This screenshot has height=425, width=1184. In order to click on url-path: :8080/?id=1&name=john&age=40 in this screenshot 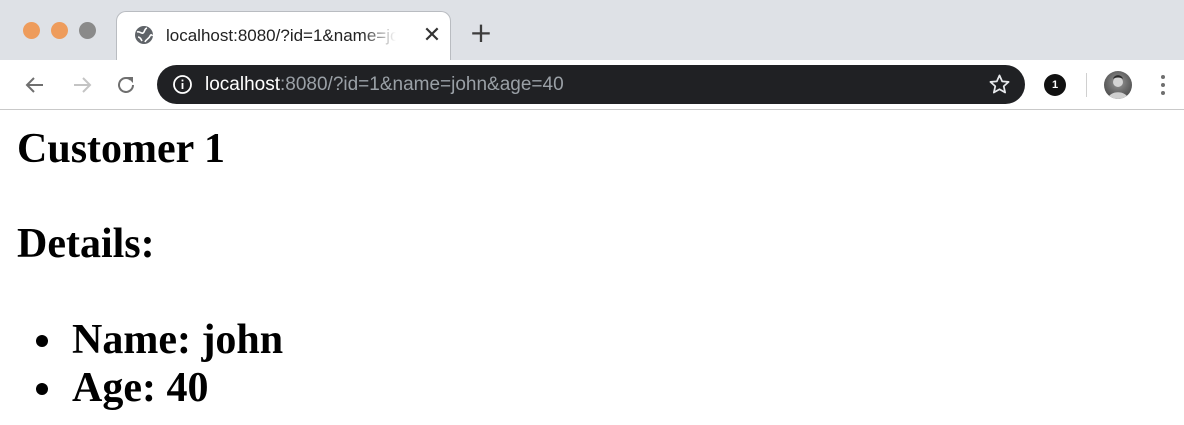, I will do `click(422, 84)`.